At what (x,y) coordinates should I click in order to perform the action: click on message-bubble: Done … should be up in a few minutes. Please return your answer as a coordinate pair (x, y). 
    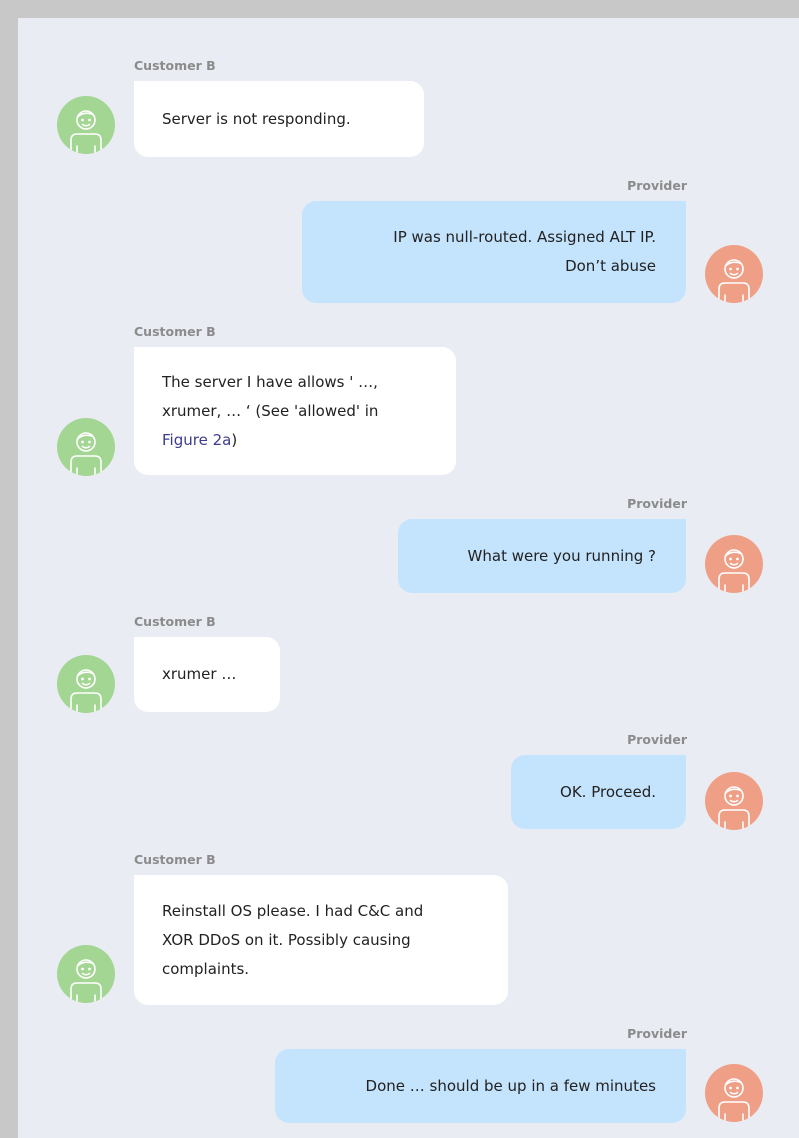
    Looking at the image, I should click on (480, 1086).